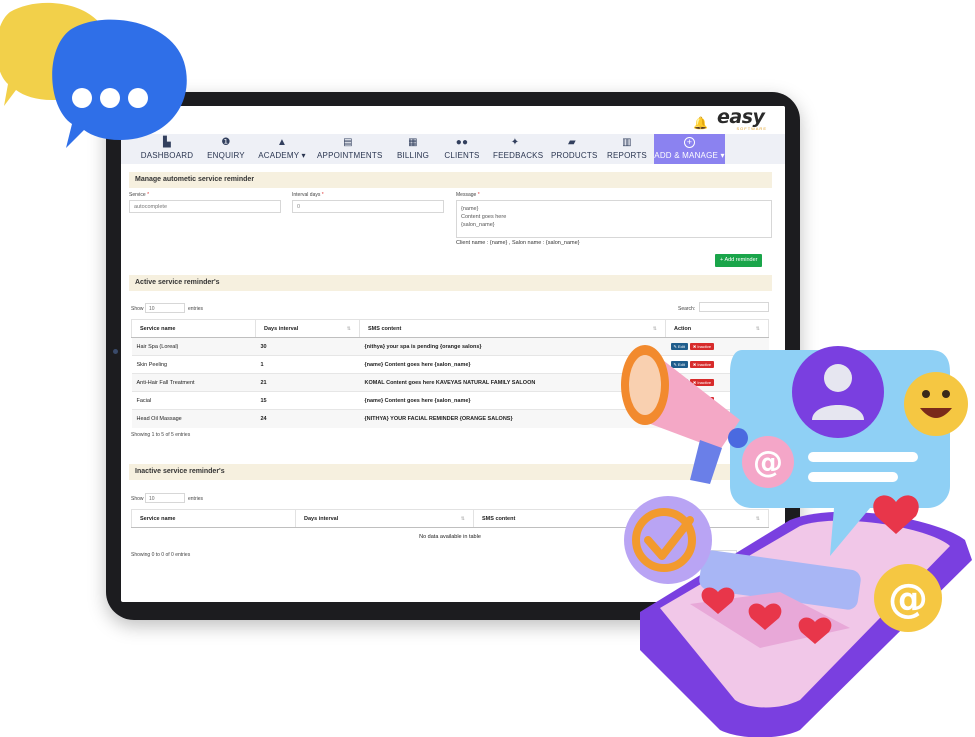  Describe the element at coordinates (684, 414) in the screenshot. I see `megaphone-icon` at that location.